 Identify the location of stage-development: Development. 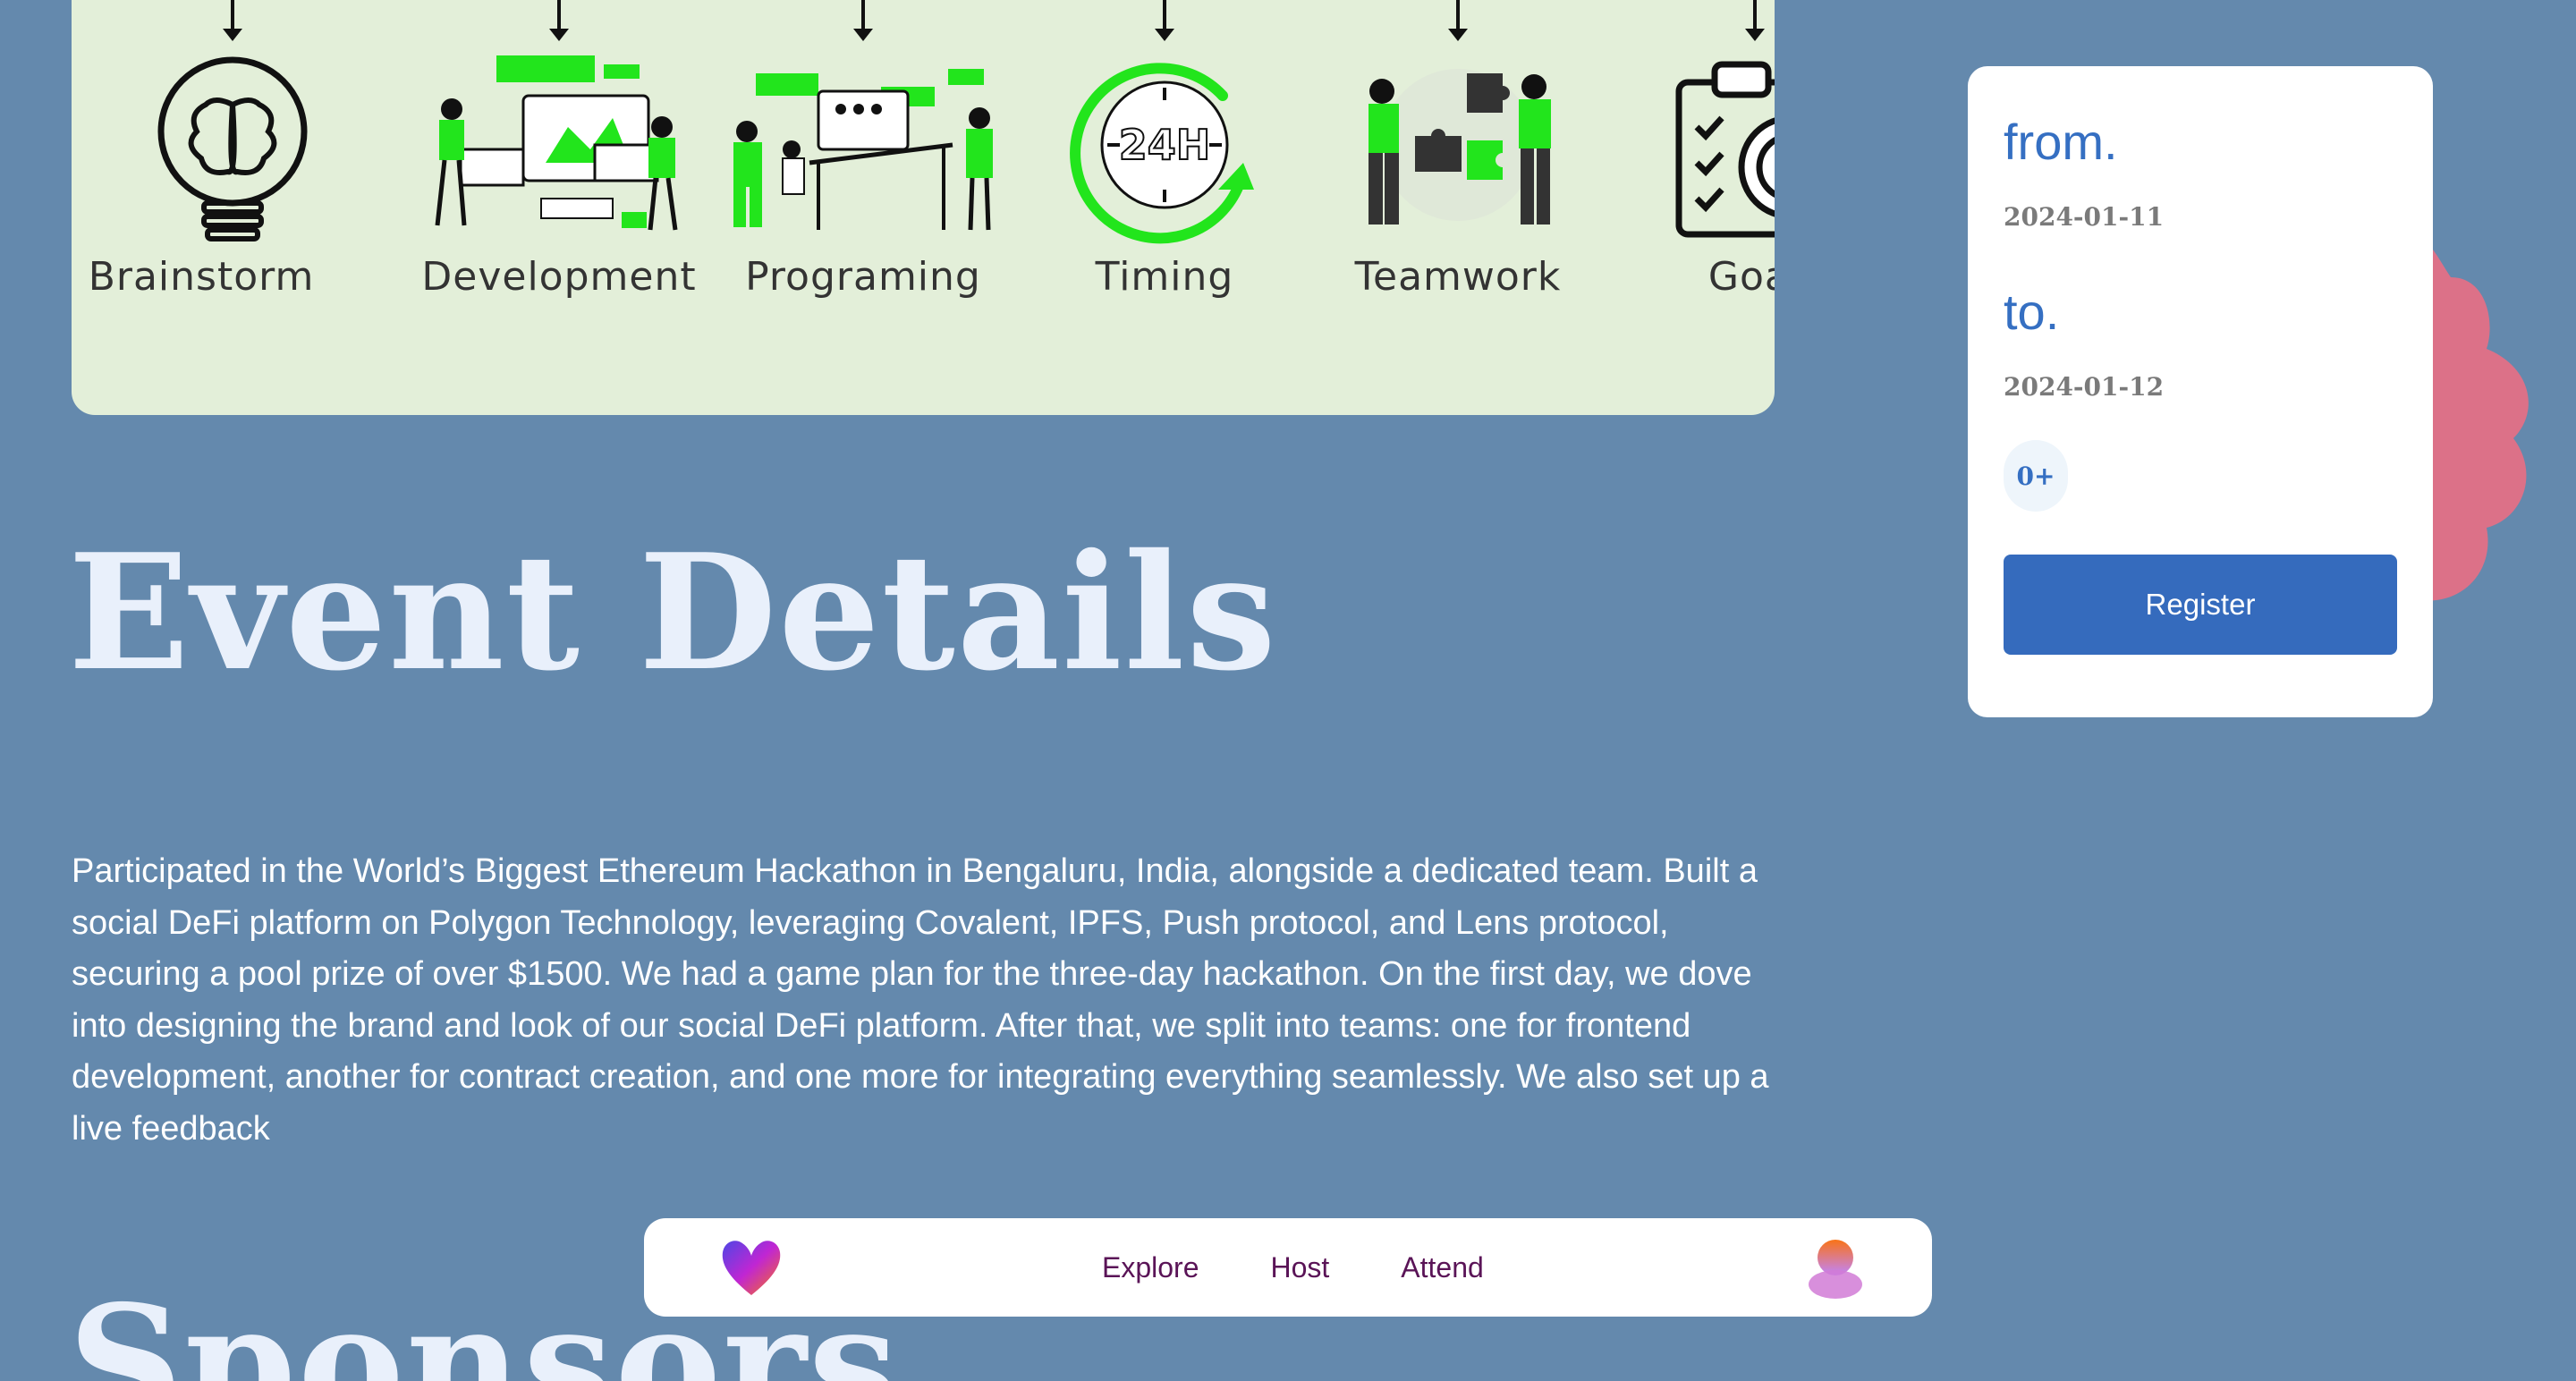
(559, 150).